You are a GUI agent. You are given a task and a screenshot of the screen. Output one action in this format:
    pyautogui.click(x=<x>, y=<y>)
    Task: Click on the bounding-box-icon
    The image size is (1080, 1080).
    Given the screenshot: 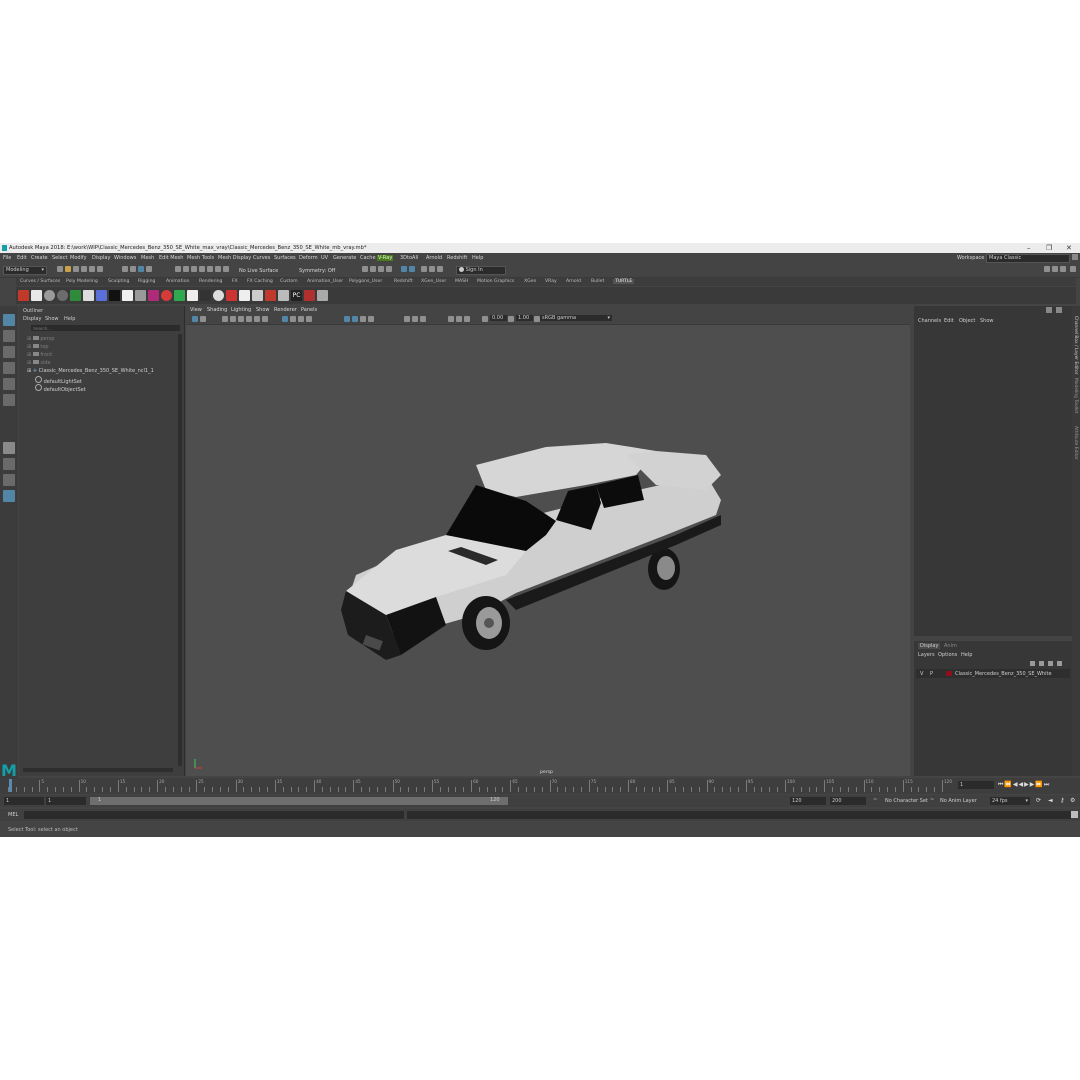 What is the action you would take?
    pyautogui.click(x=309, y=319)
    